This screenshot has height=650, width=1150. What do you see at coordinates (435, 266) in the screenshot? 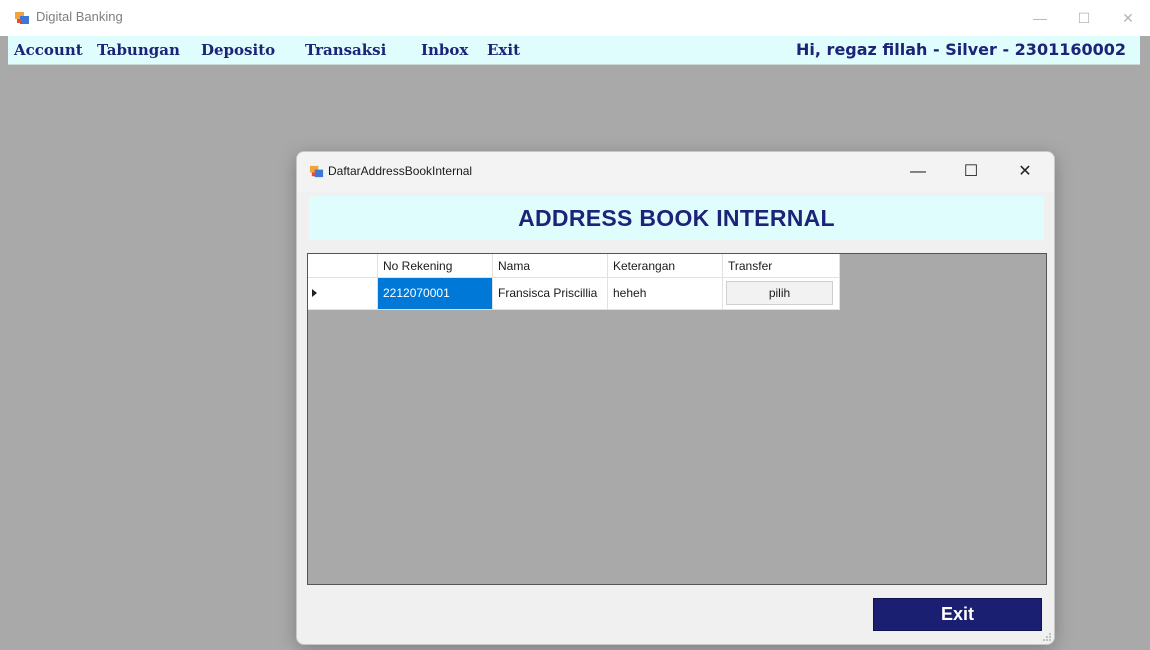
I see `column-header-no-rekening: No Rekening` at bounding box center [435, 266].